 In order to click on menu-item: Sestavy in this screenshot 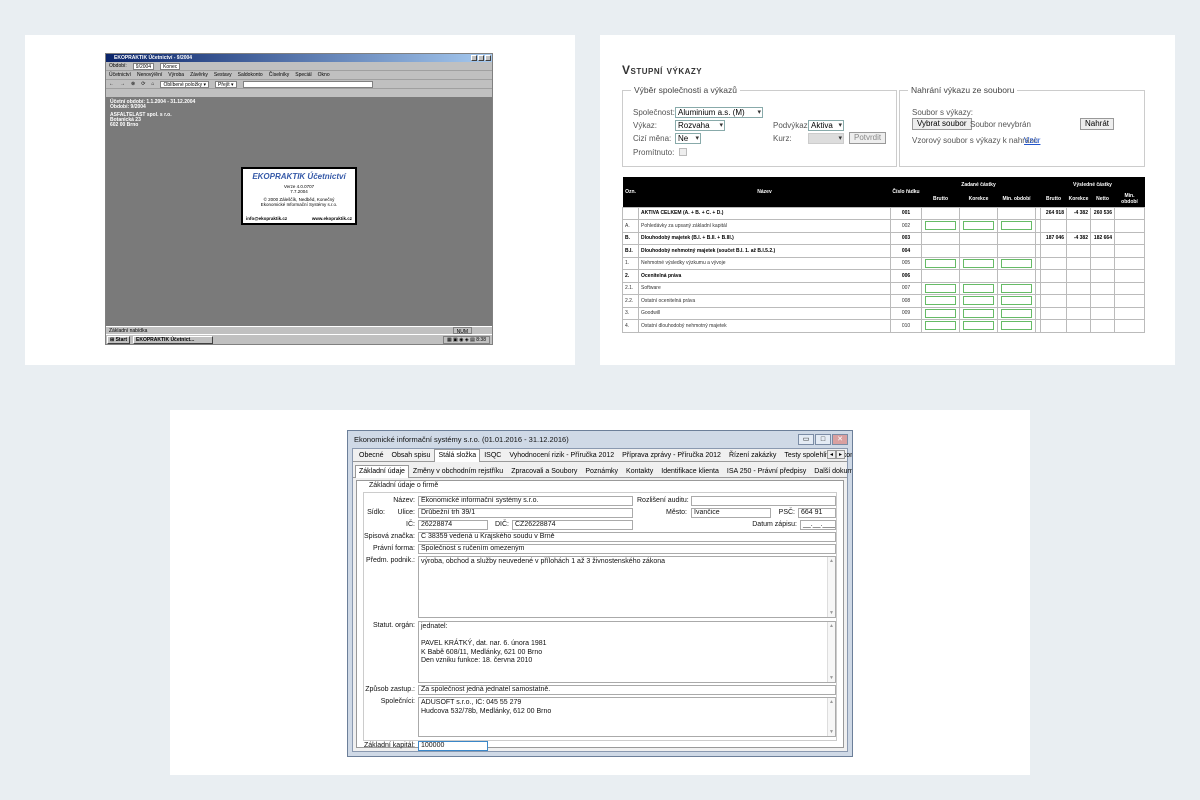, I will do `click(223, 75)`.